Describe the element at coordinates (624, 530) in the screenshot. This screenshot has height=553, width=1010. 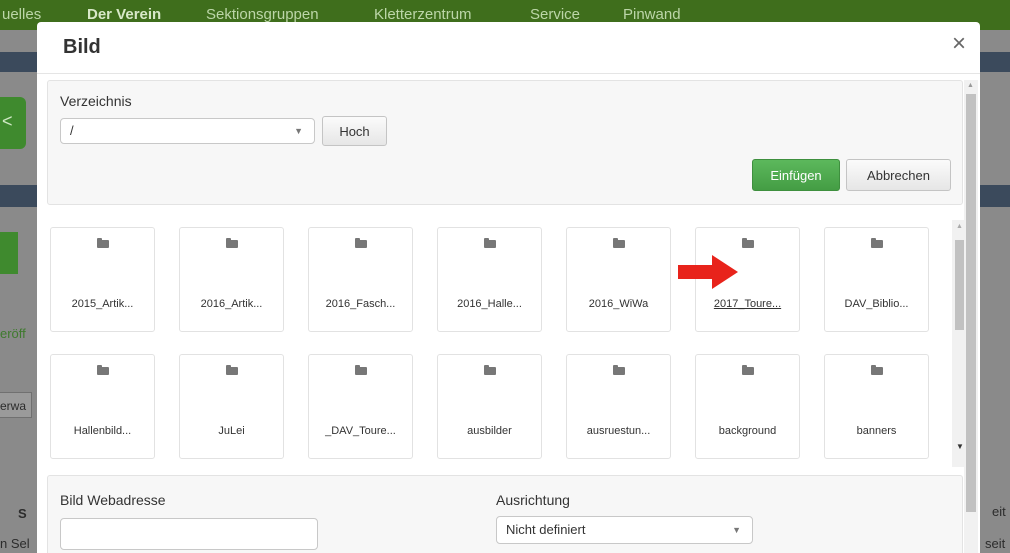
I see `alignment-select: Nicht definiert ▼` at that location.